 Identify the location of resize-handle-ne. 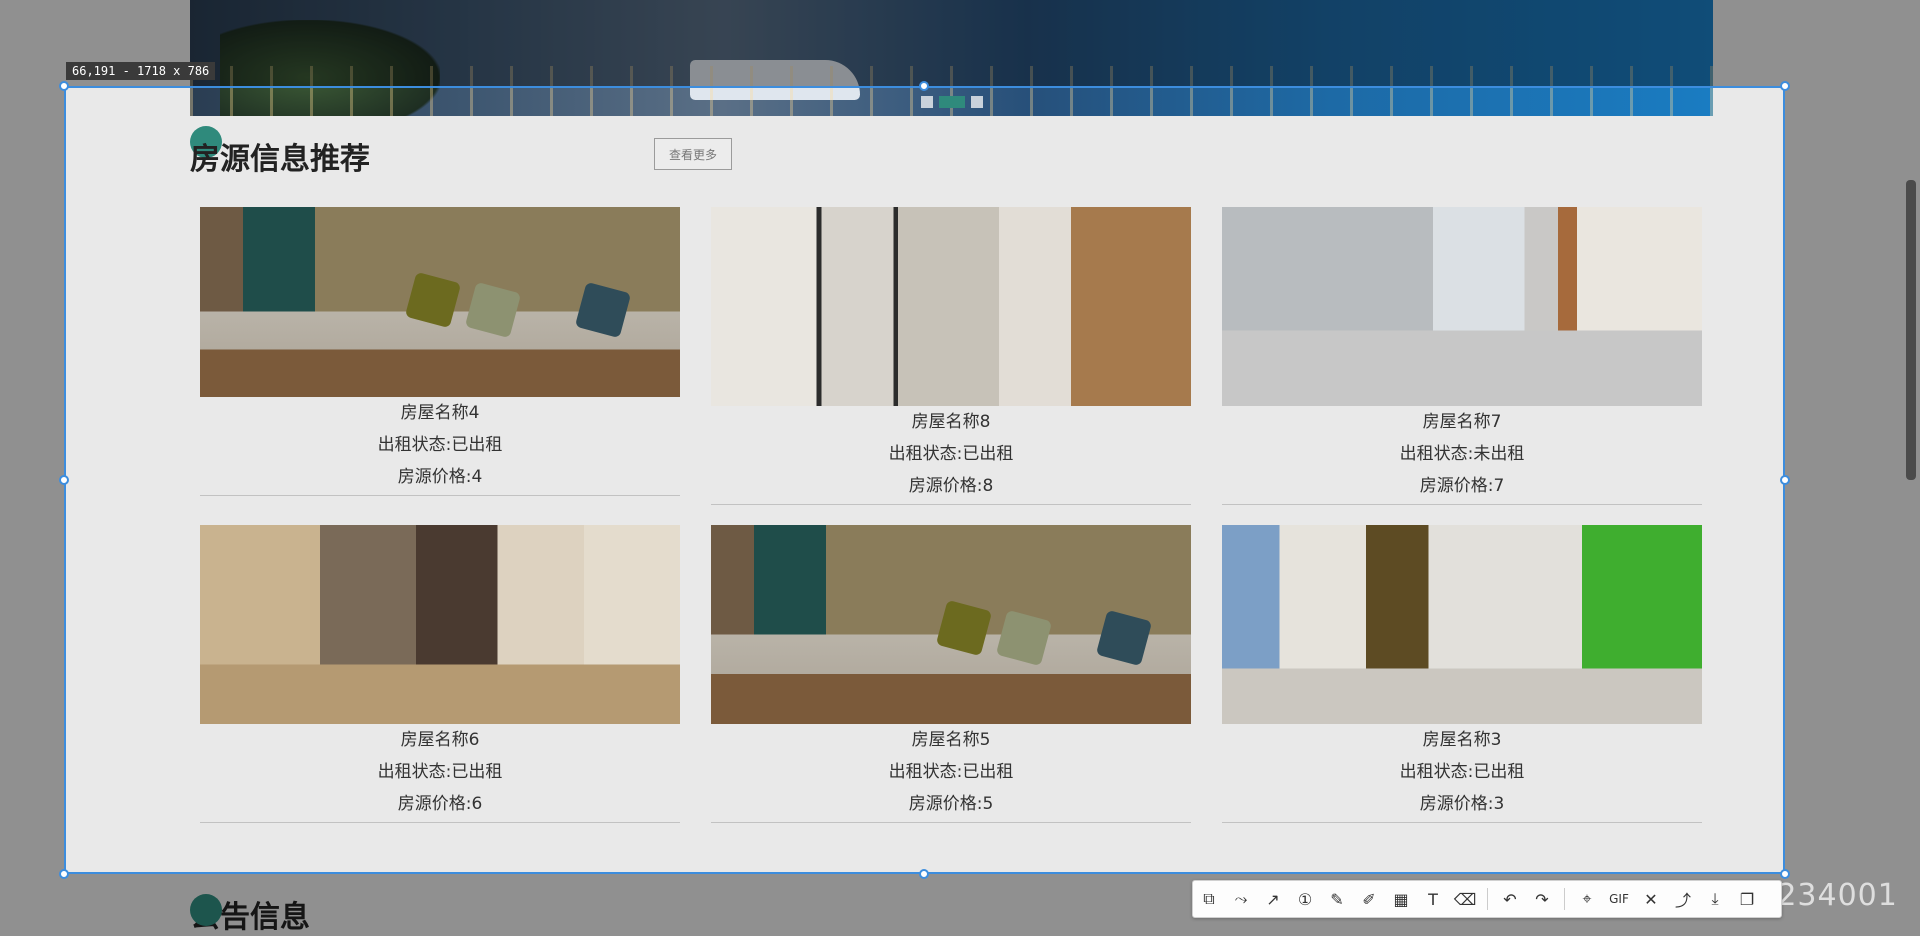
(1785, 86).